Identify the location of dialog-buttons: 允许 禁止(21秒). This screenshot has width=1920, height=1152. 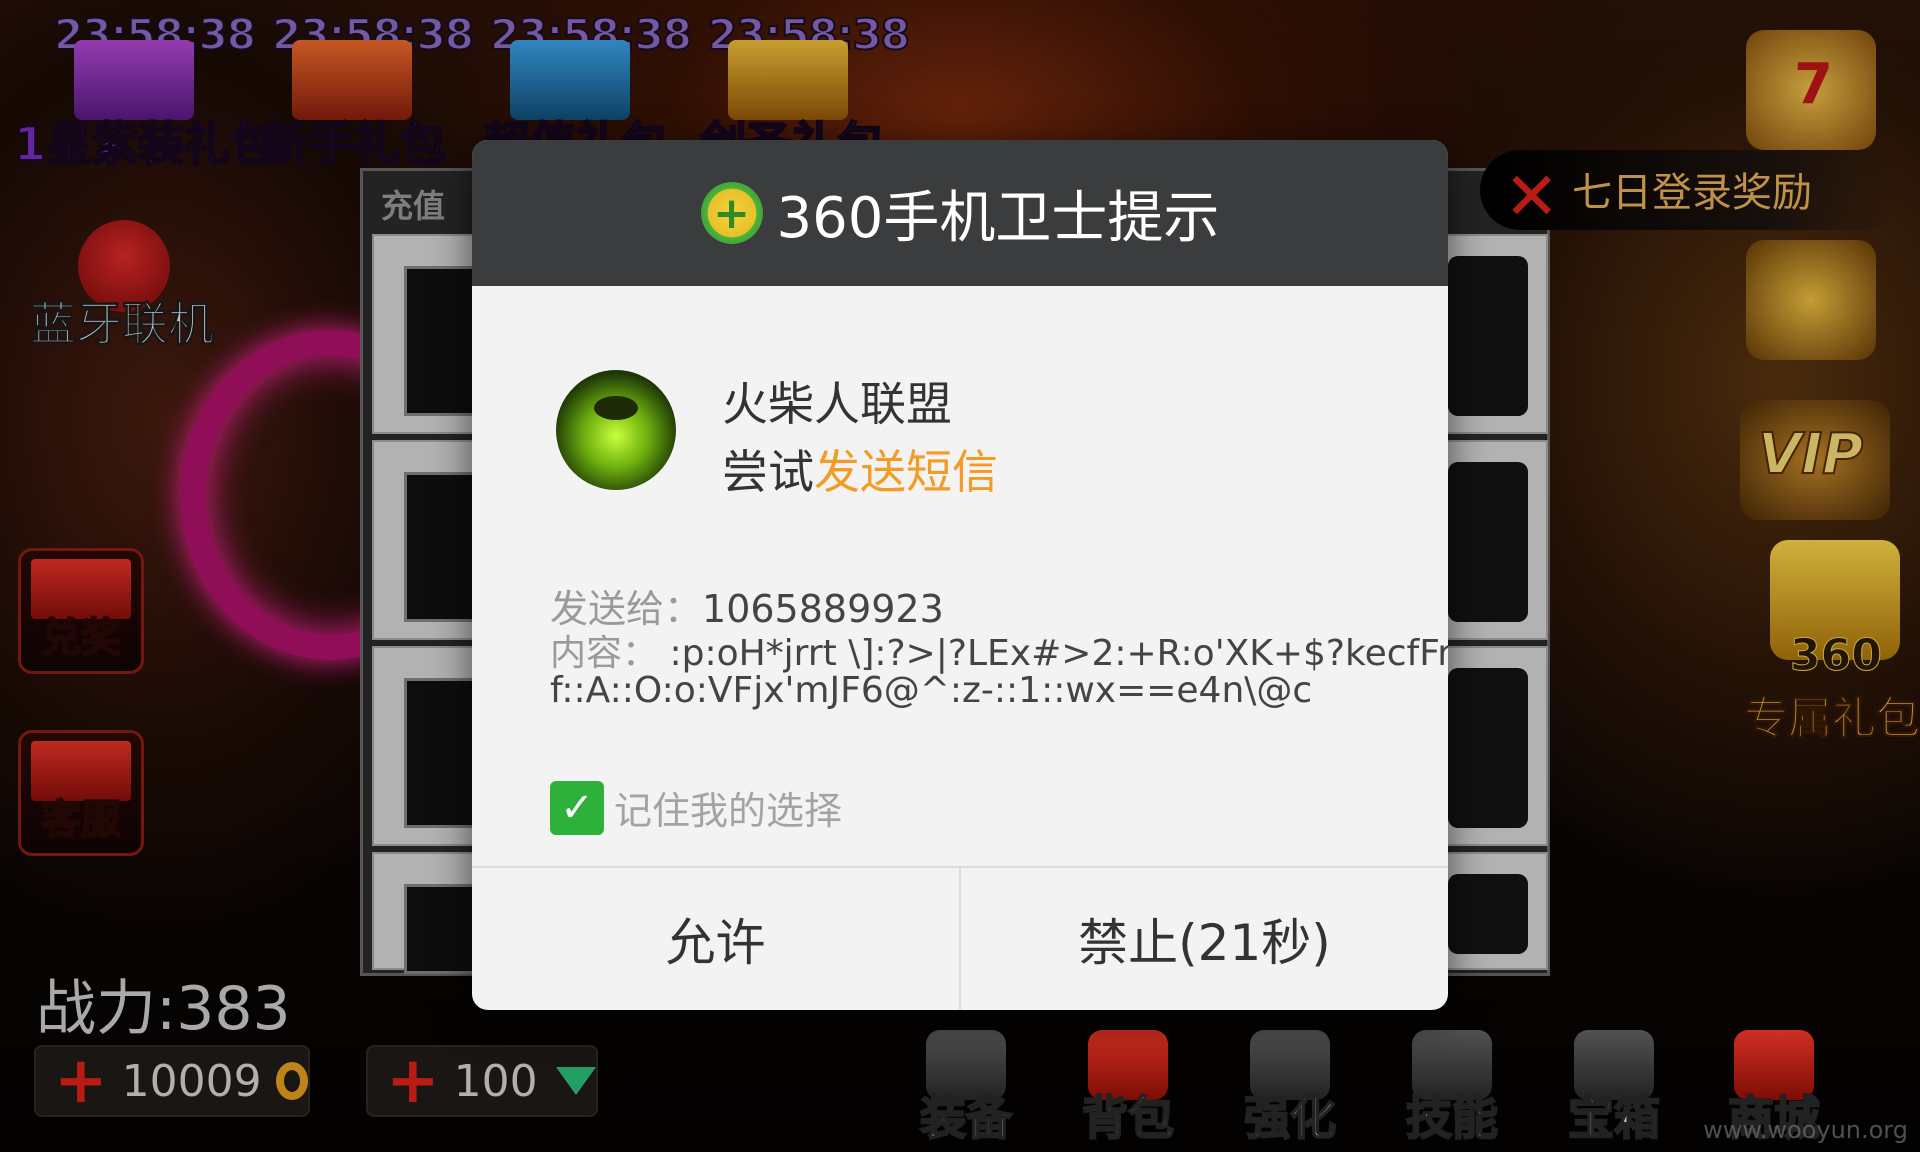
(960, 938).